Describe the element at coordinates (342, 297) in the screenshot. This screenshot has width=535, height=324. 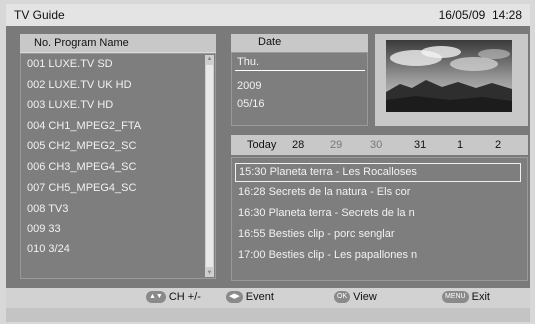
I see `ok-key-icon: OK` at that location.